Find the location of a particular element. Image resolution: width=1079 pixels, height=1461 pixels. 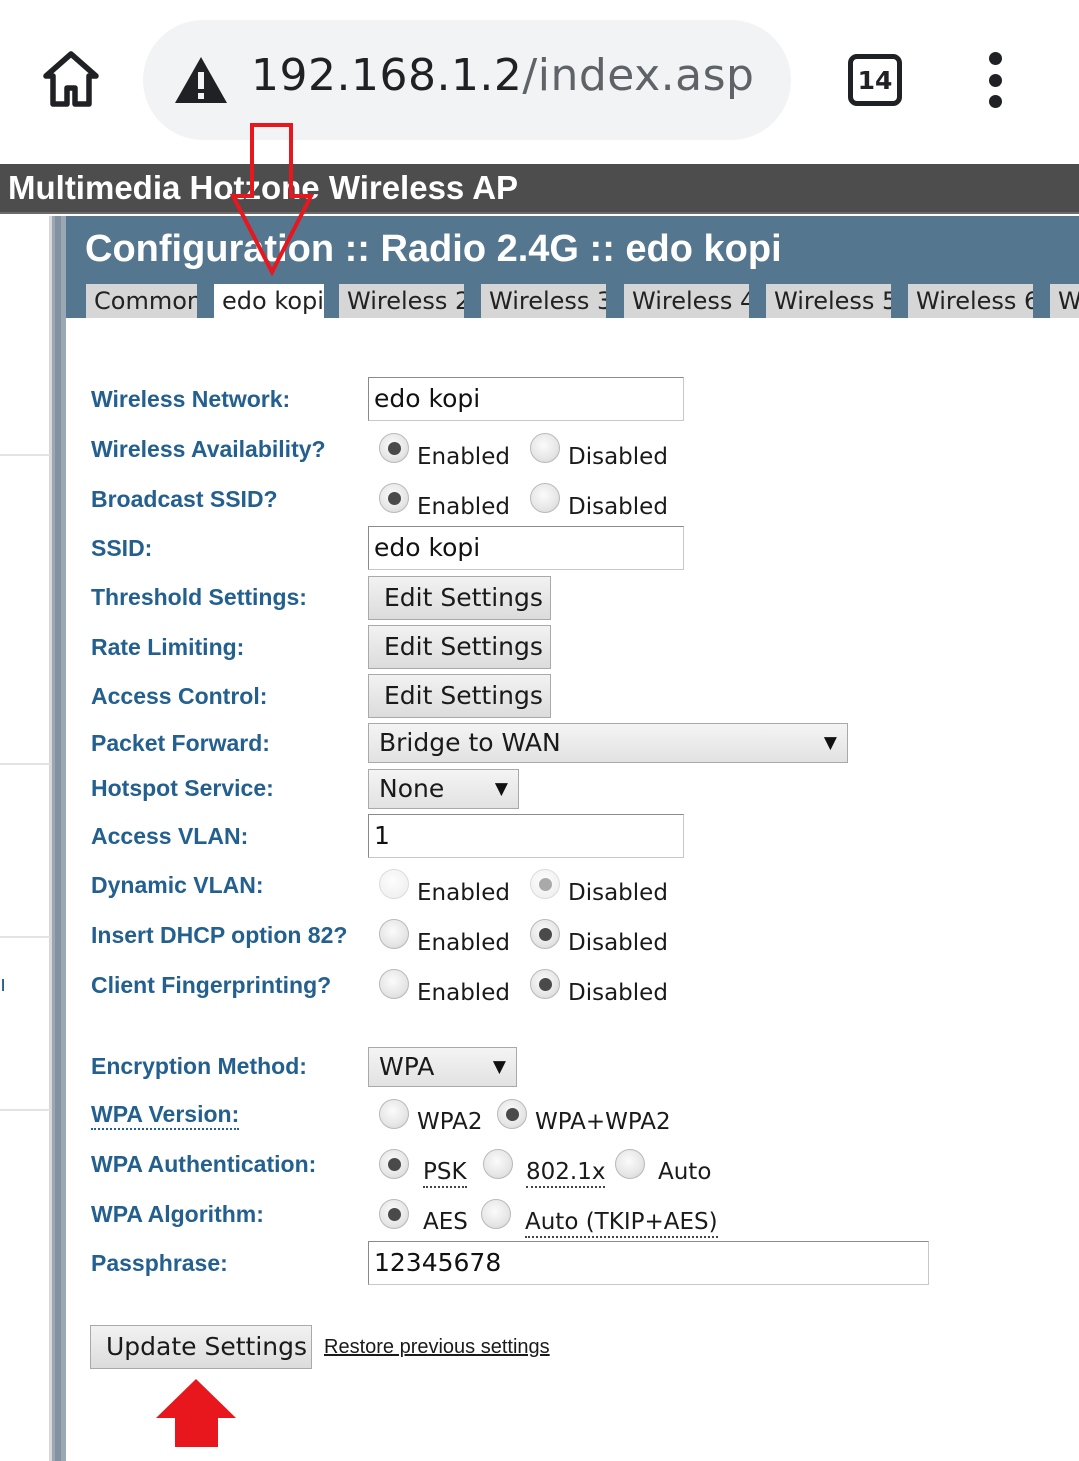

packet-forward-value: Bridge to WAN is located at coordinates (470, 742).